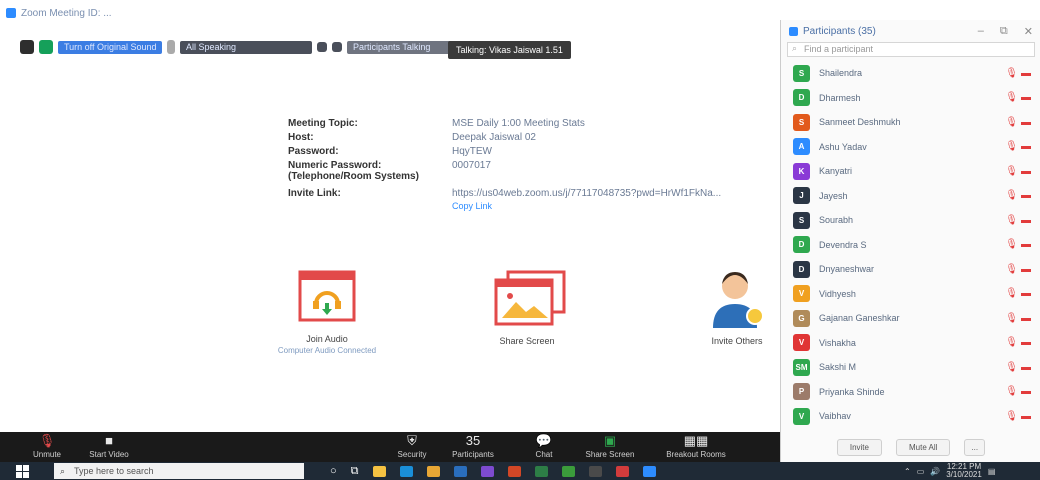 This screenshot has width=1040, height=480. What do you see at coordinates (649, 471) in the screenshot?
I see `zoom-taskbar-icon` at bounding box center [649, 471].